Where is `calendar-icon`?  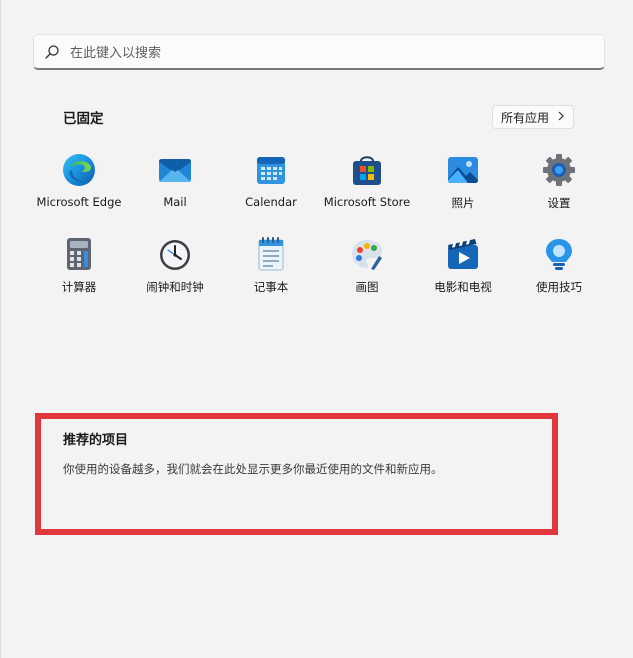 calendar-icon is located at coordinates (271, 170).